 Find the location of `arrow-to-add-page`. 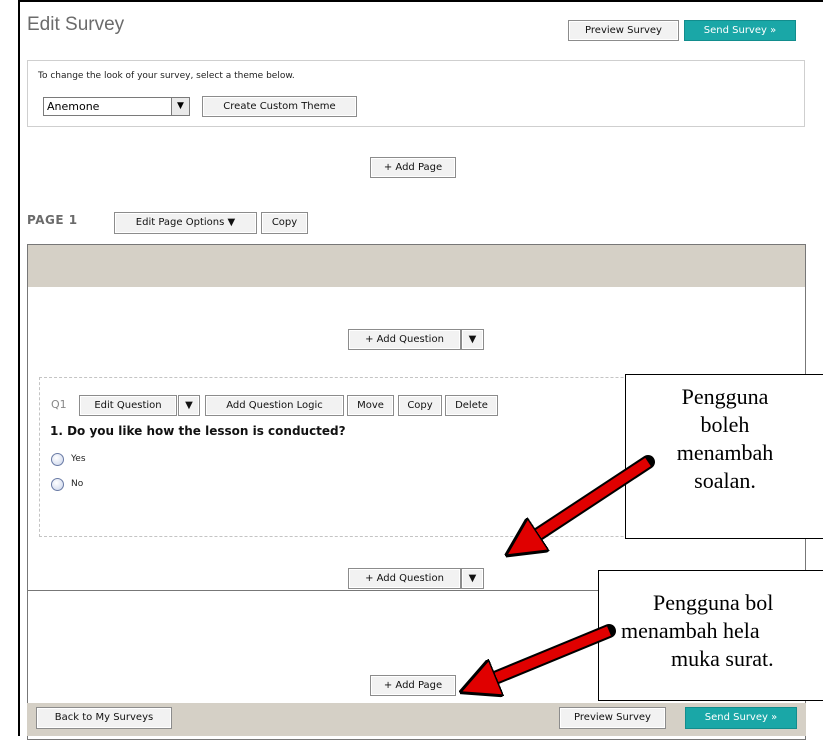

arrow-to-add-page is located at coordinates (547, 654).